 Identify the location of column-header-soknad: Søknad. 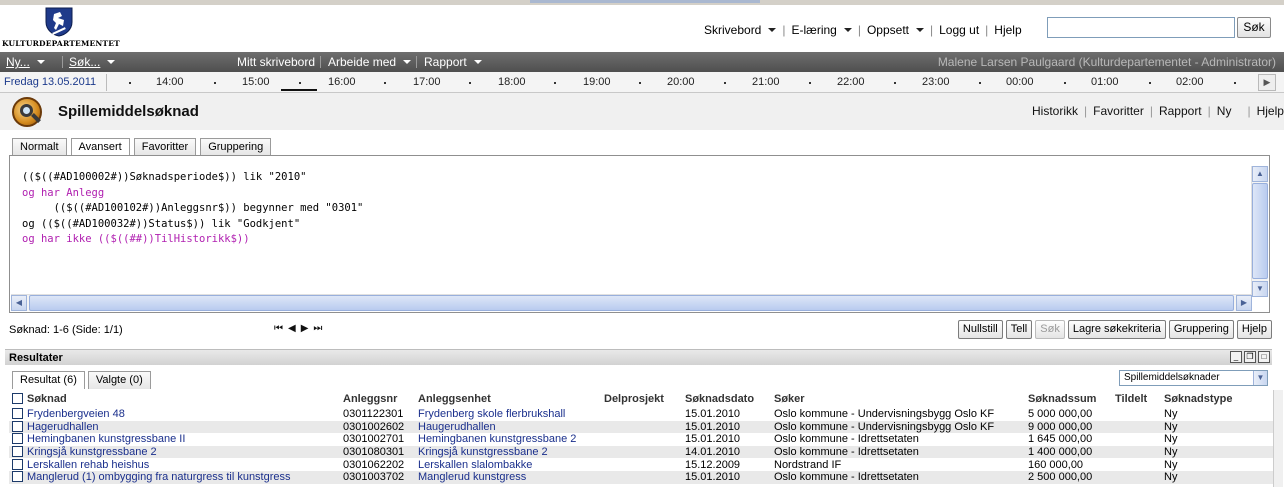
(174, 399).